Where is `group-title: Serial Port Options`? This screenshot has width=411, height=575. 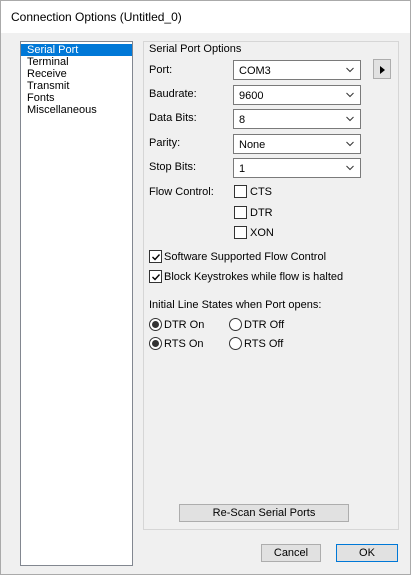
group-title: Serial Port Options is located at coordinates (195, 49).